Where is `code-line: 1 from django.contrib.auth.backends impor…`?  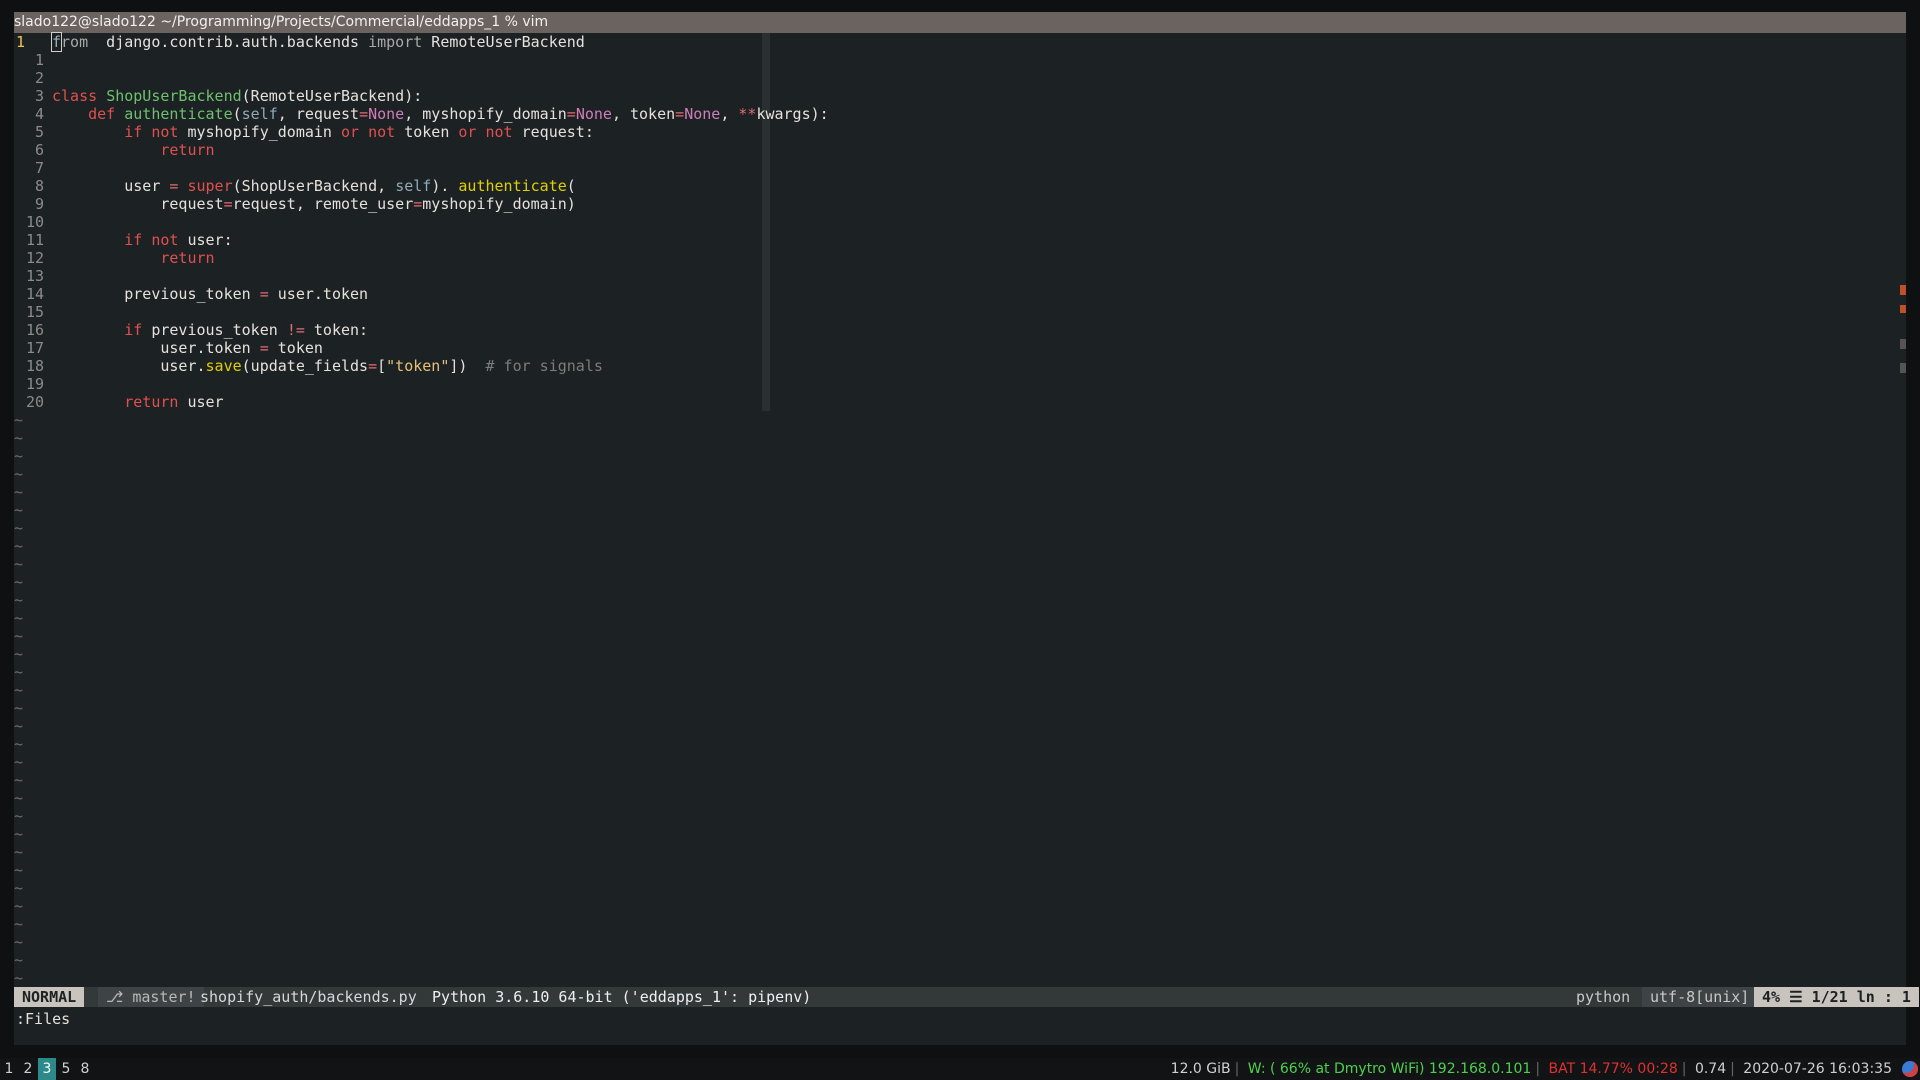 code-line: 1 from django.contrib.auth.backends impor… is located at coordinates (954, 42).